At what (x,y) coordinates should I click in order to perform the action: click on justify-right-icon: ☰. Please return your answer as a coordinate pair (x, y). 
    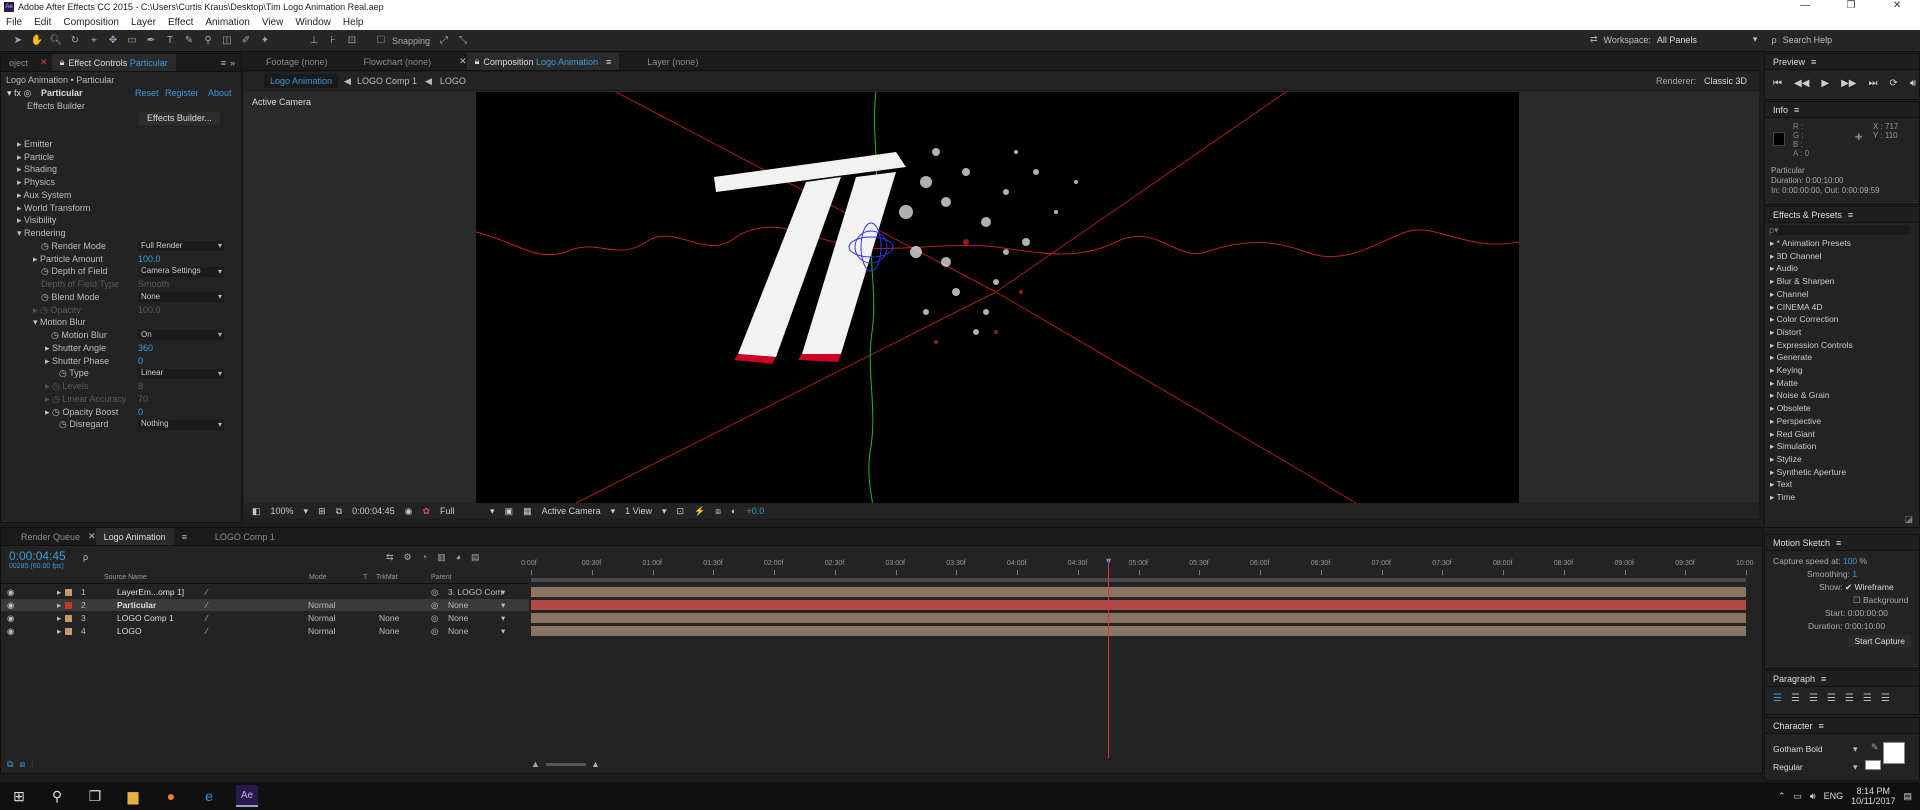
    Looking at the image, I should click on (1867, 698).